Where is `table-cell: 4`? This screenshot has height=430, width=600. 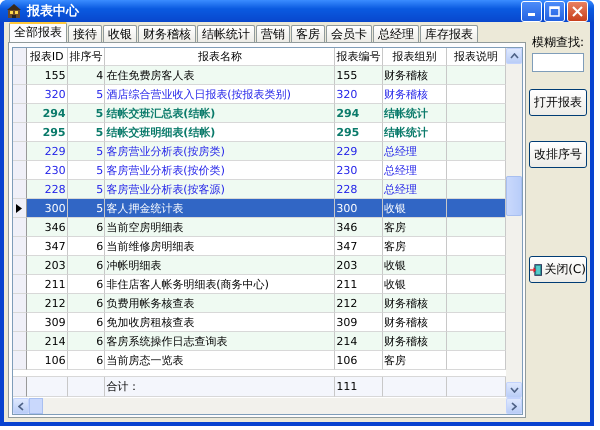 table-cell: 4 is located at coordinates (87, 75).